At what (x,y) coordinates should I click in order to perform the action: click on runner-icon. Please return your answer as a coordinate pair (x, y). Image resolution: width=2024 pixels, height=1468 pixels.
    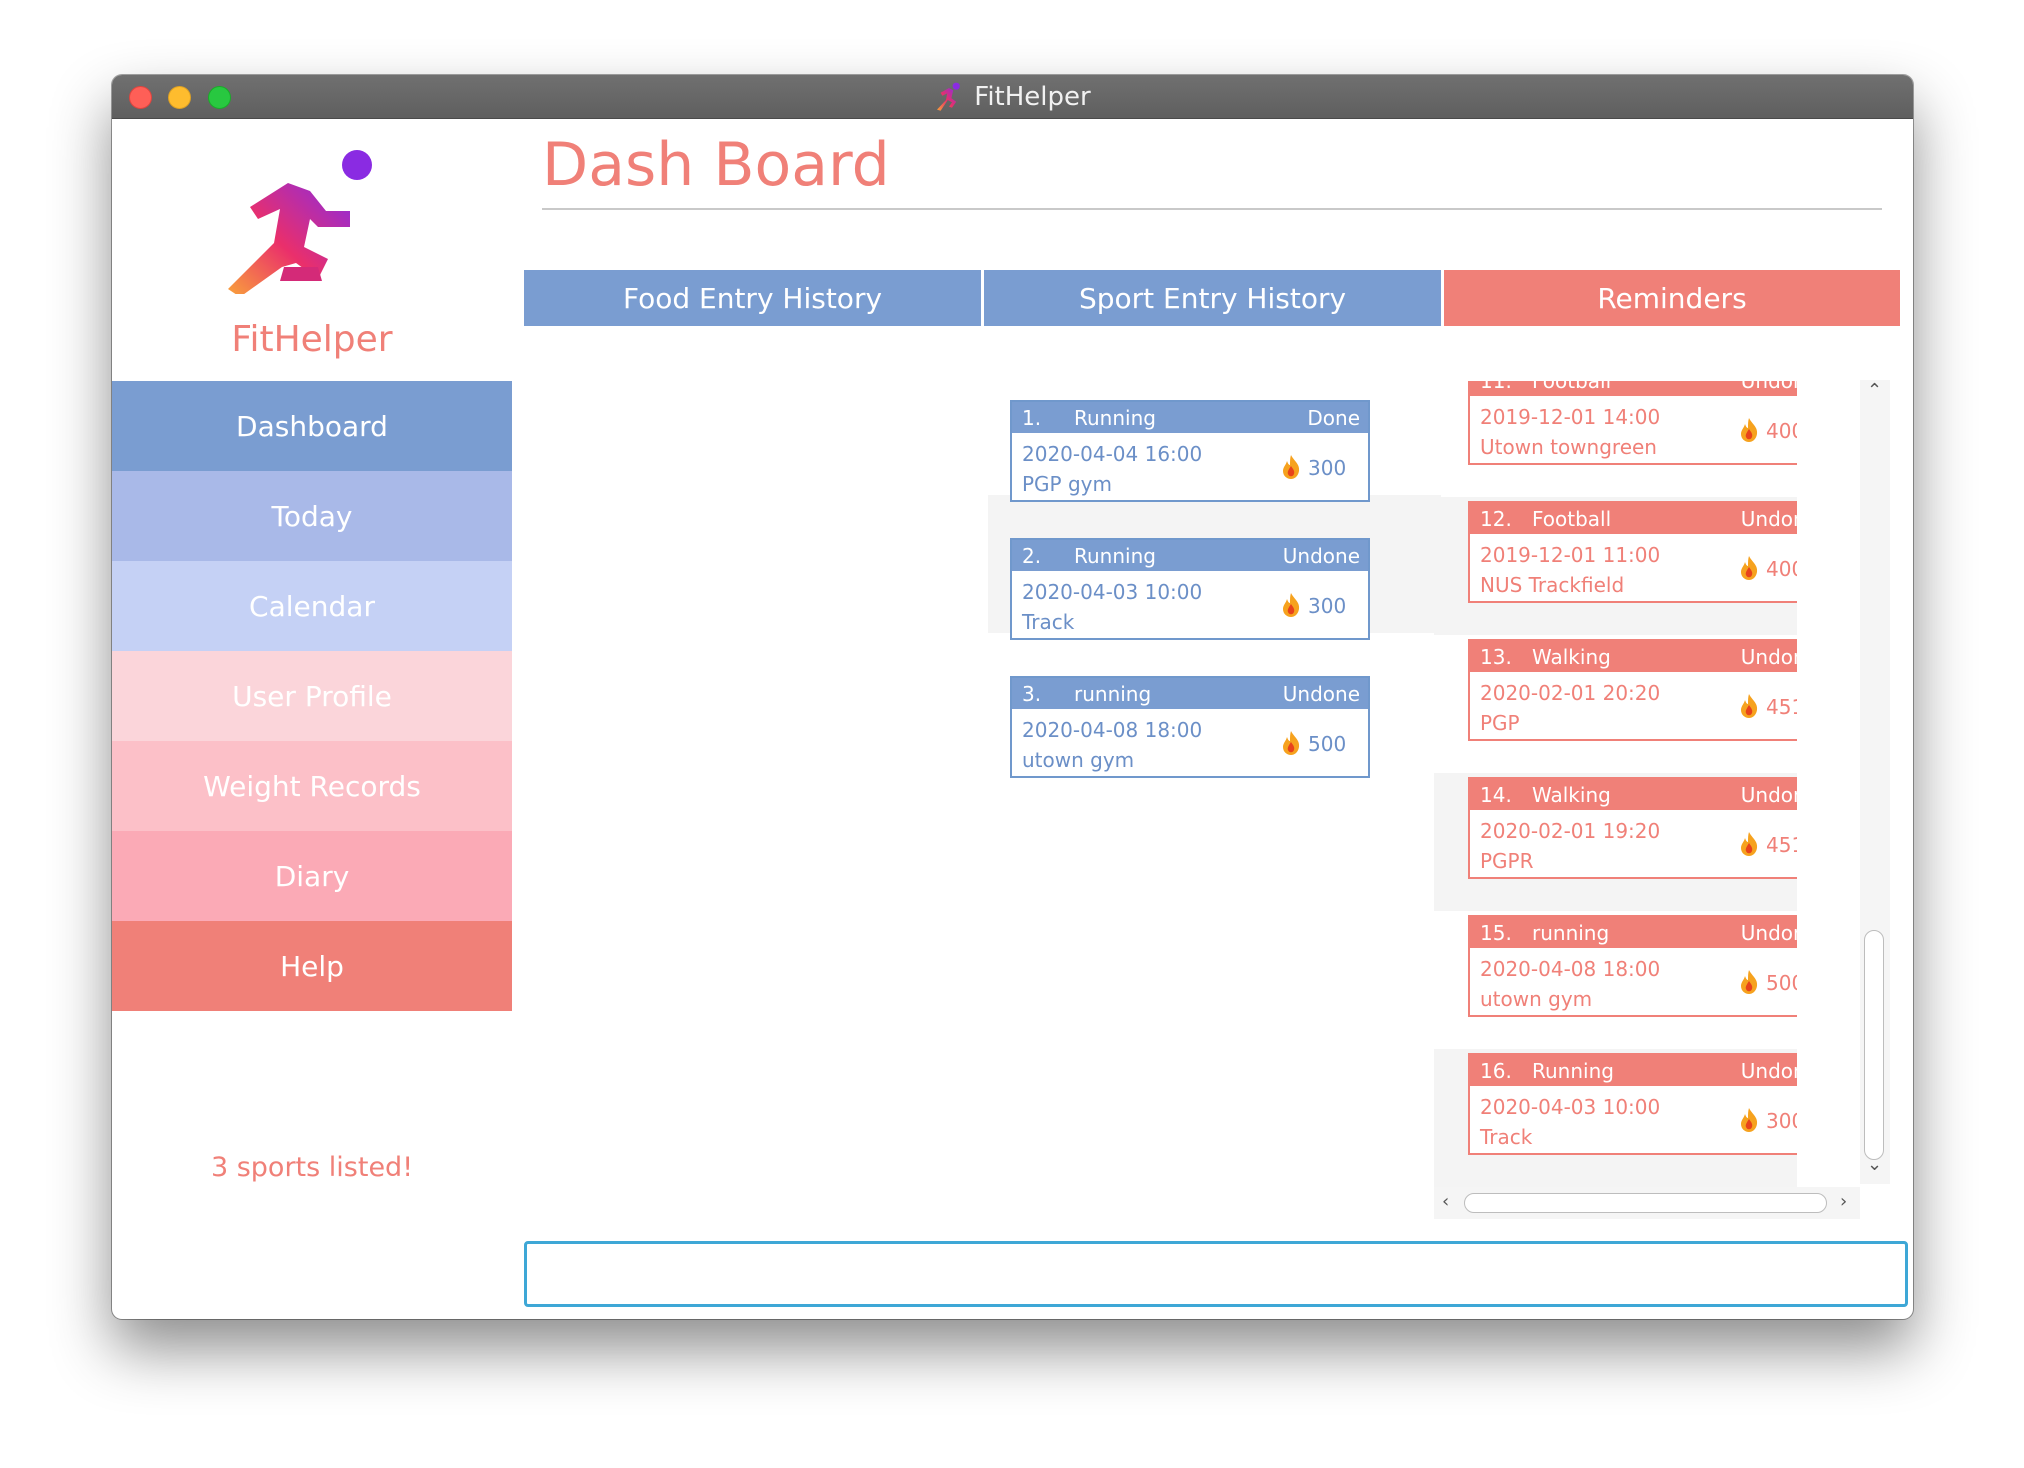
    Looking at the image, I should click on (949, 96).